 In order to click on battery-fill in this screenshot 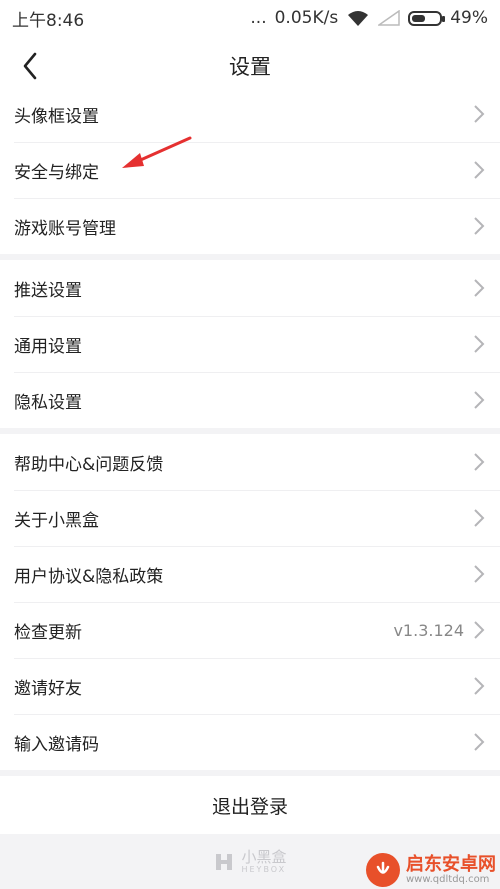, I will do `click(419, 18)`.